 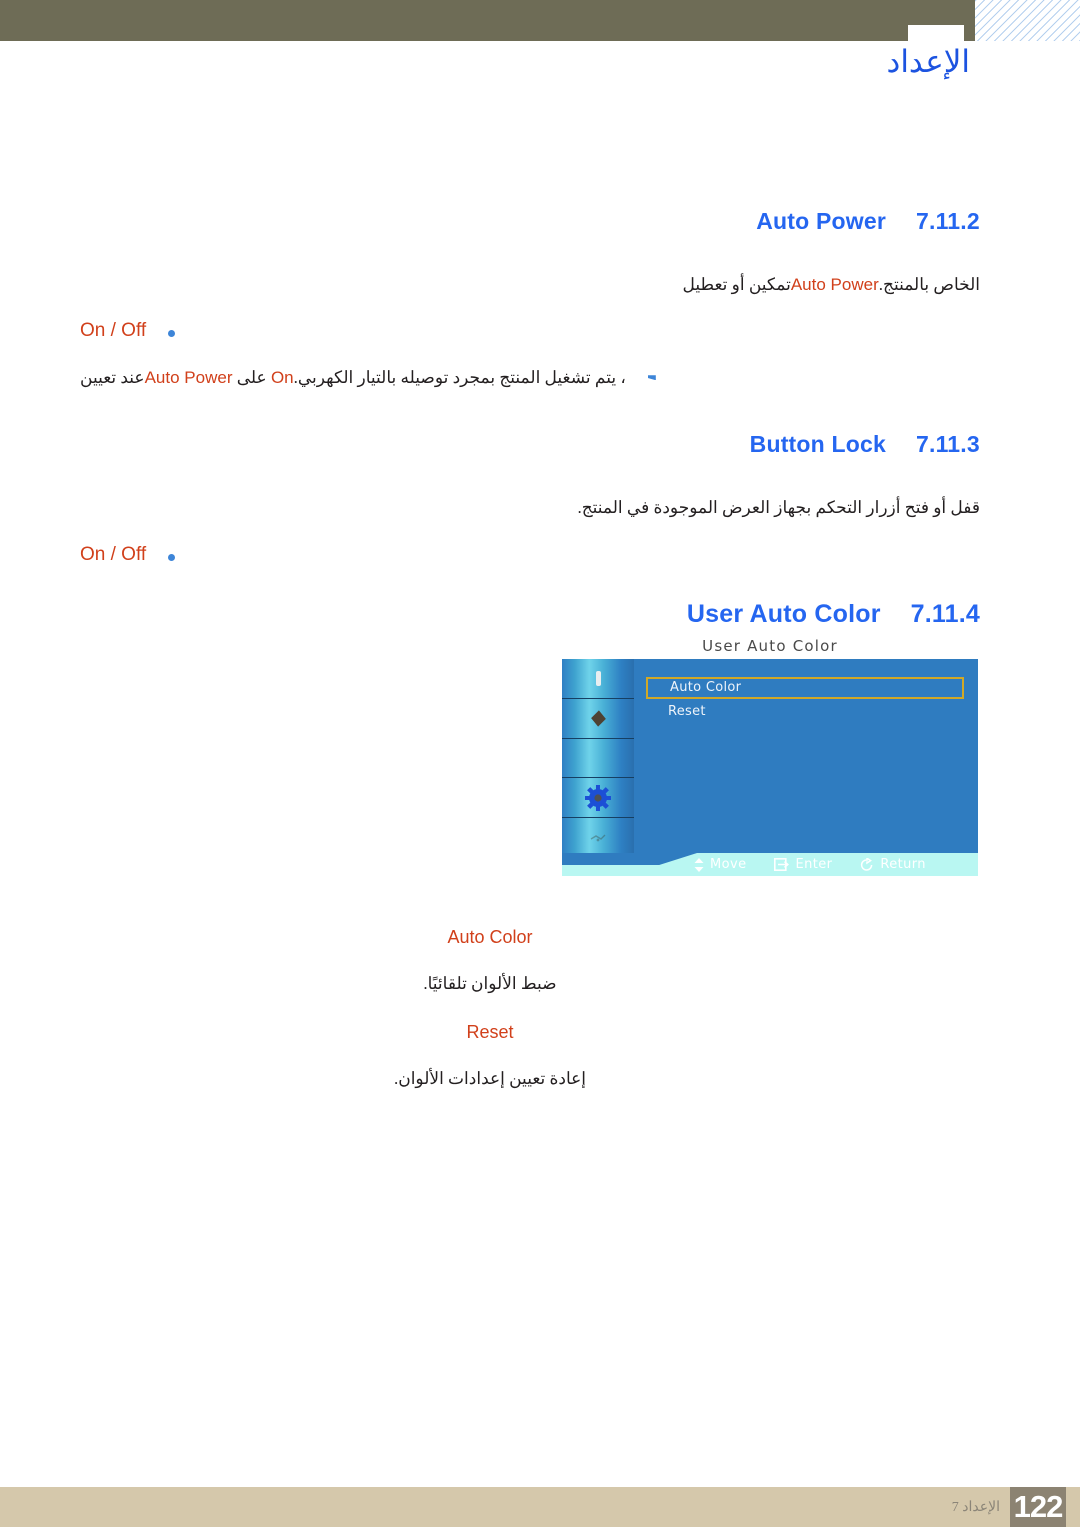 I want to click on osd-panel: Auto Color Reset Move Enter Return, so click(x=770, y=767).